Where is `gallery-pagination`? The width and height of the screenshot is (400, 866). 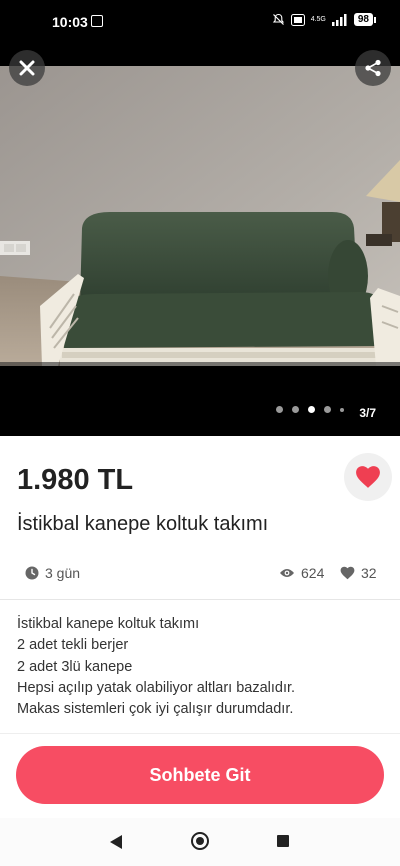
gallery-pagination is located at coordinates (310, 409).